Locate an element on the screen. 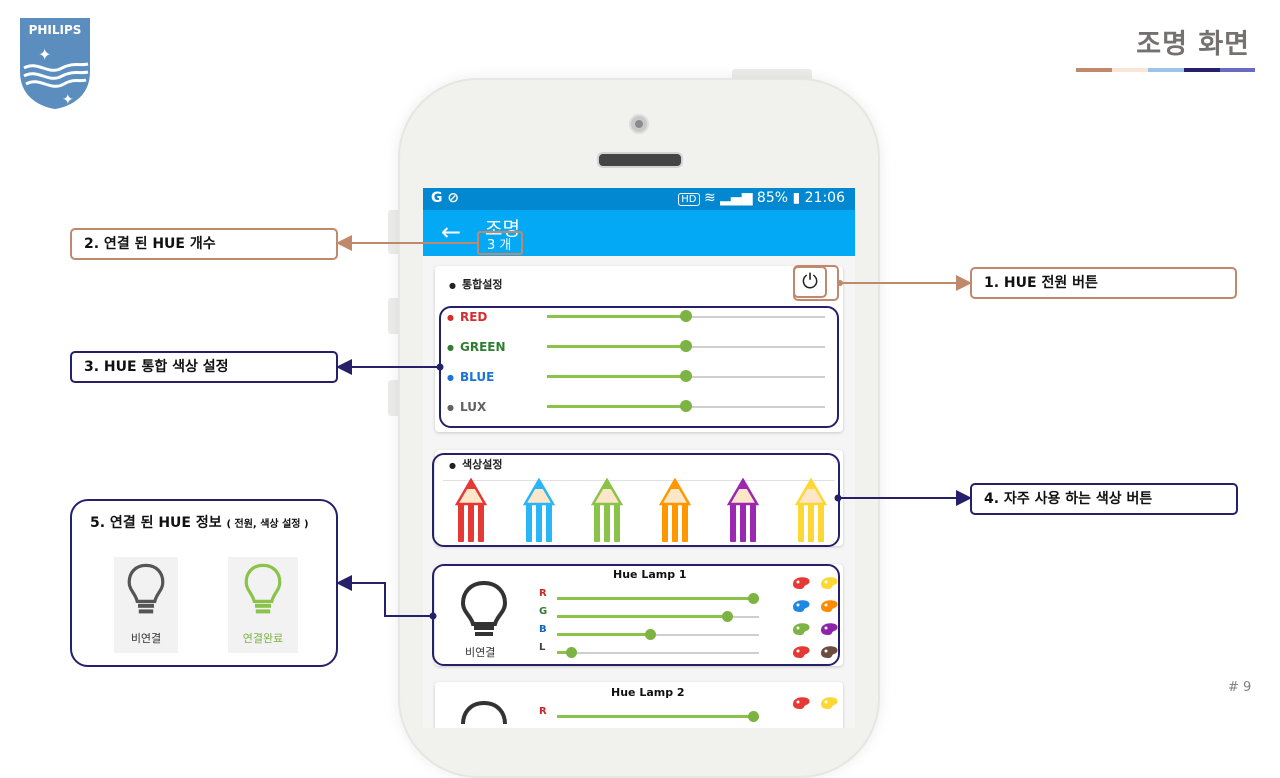 The height and width of the screenshot is (778, 1280). bulb-off-icon is located at coordinates (146, 588).